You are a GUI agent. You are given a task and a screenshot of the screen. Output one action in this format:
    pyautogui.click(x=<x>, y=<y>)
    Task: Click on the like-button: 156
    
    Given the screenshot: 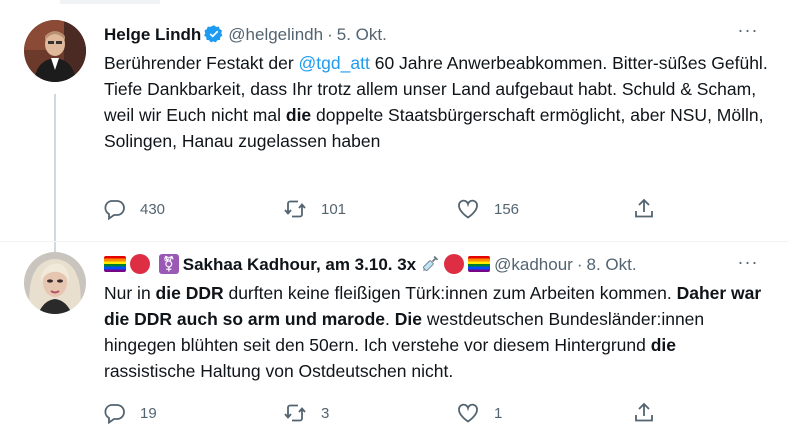 What is the action you would take?
    pyautogui.click(x=487, y=209)
    